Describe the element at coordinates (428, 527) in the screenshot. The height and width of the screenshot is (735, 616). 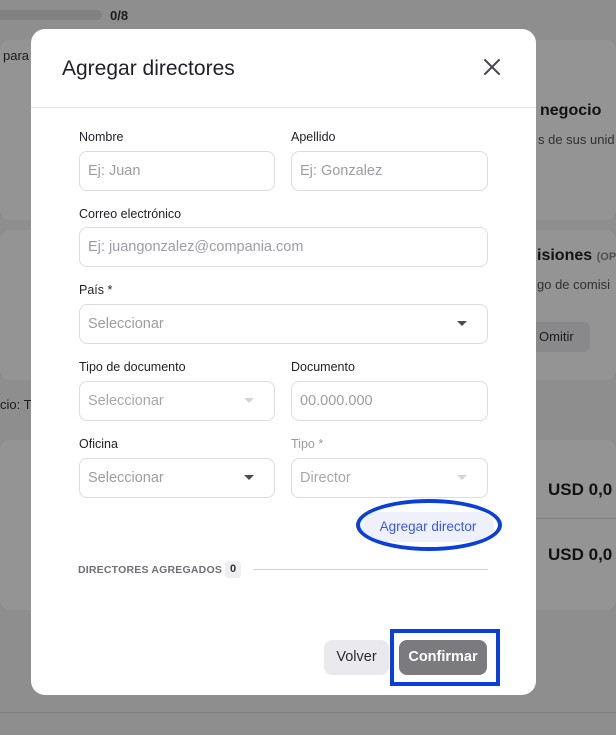
I see `add-director-button: Agregar director` at that location.